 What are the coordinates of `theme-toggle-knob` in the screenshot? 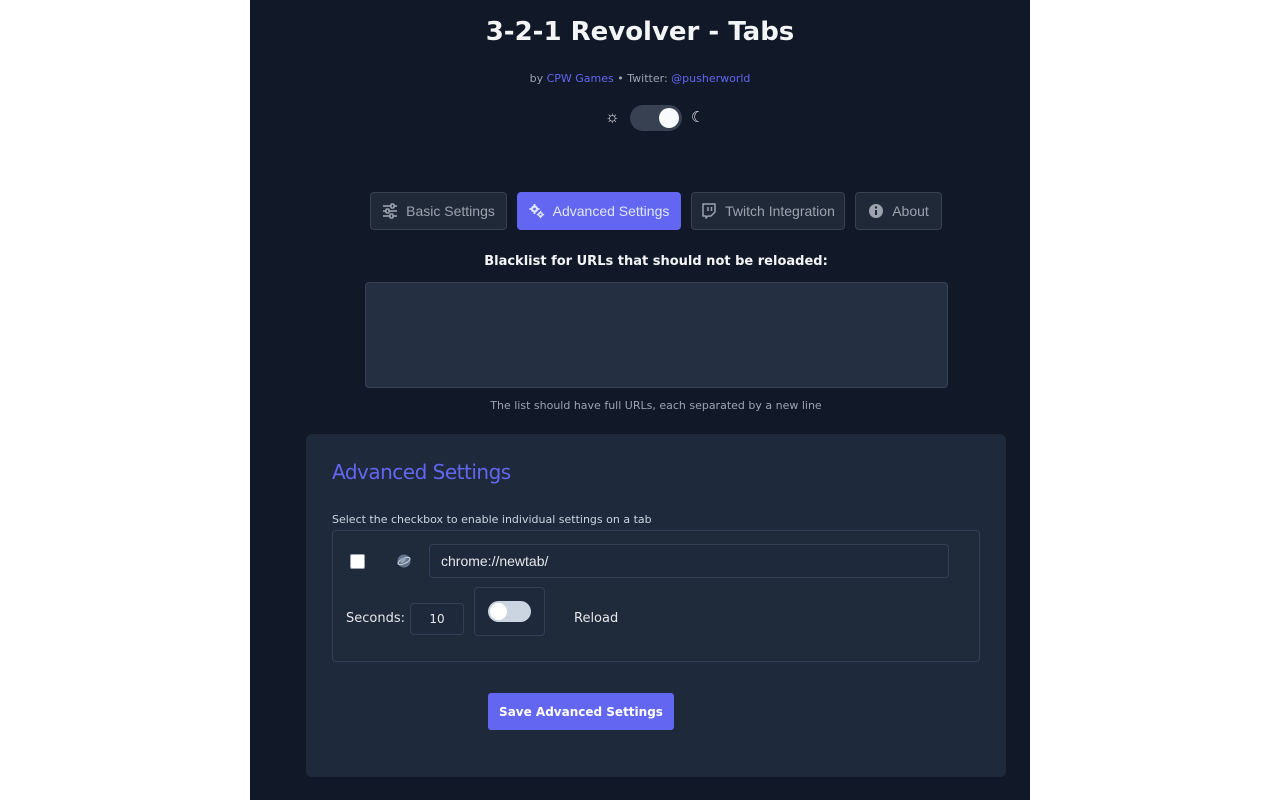 It's located at (669, 118).